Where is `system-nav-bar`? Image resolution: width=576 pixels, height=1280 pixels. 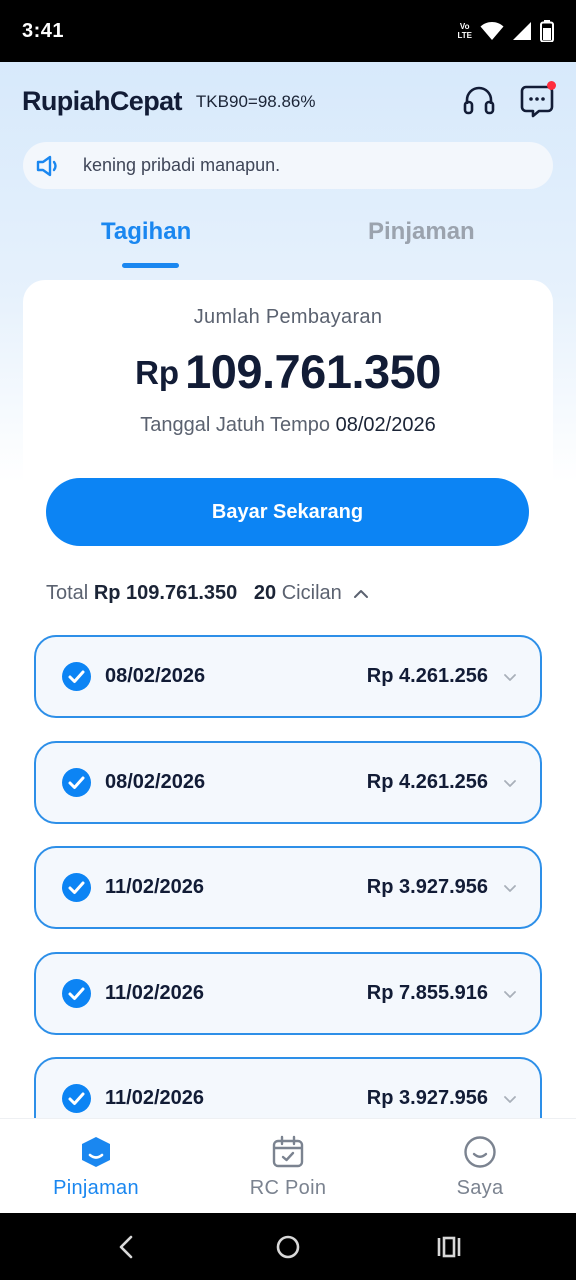 system-nav-bar is located at coordinates (288, 1246).